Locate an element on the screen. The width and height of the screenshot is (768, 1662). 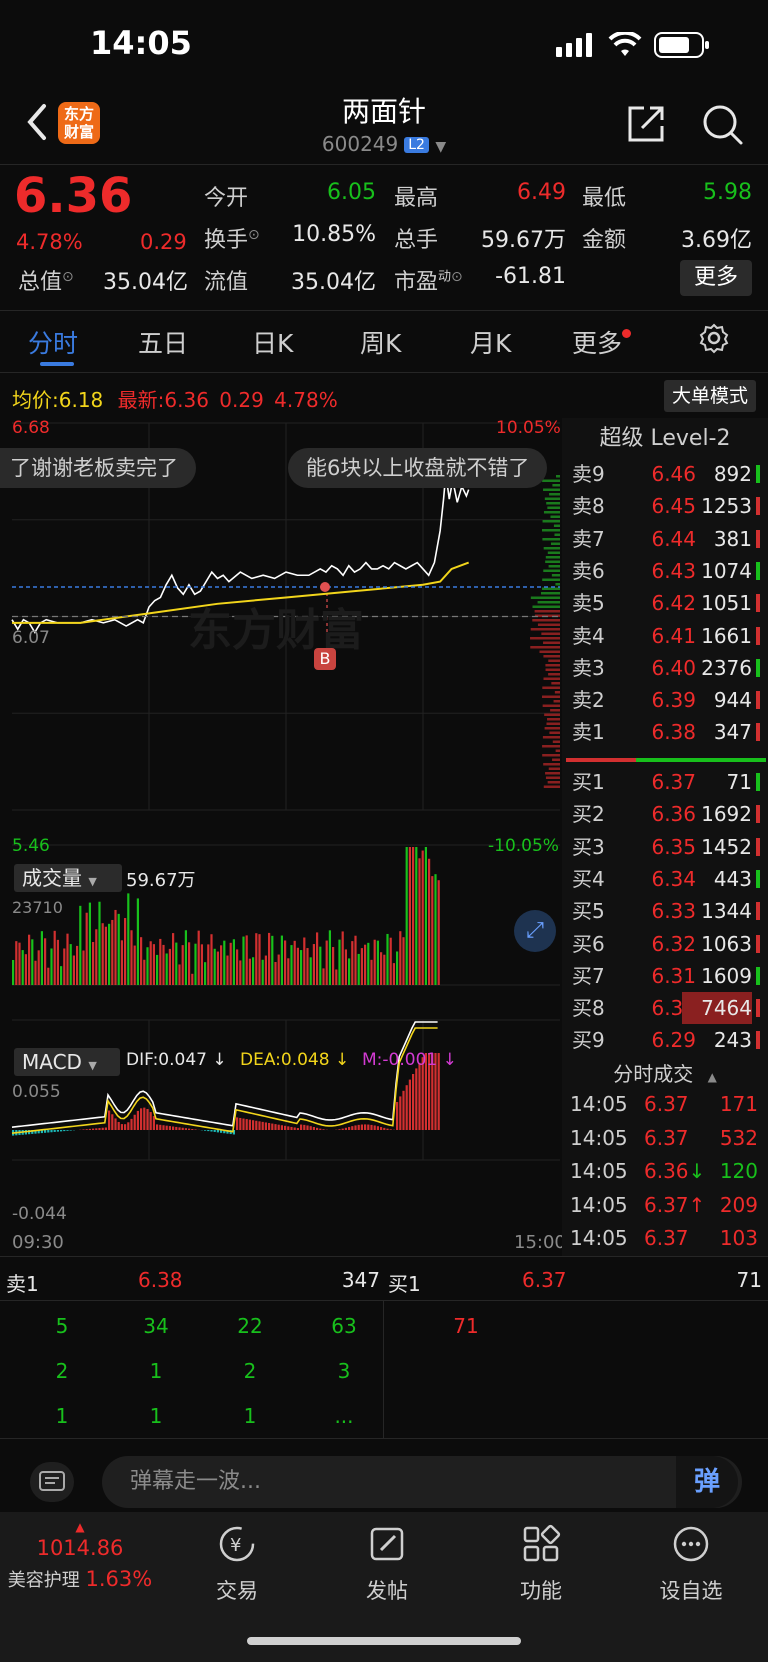
change-amount: 0.29 is located at coordinates (163, 242).